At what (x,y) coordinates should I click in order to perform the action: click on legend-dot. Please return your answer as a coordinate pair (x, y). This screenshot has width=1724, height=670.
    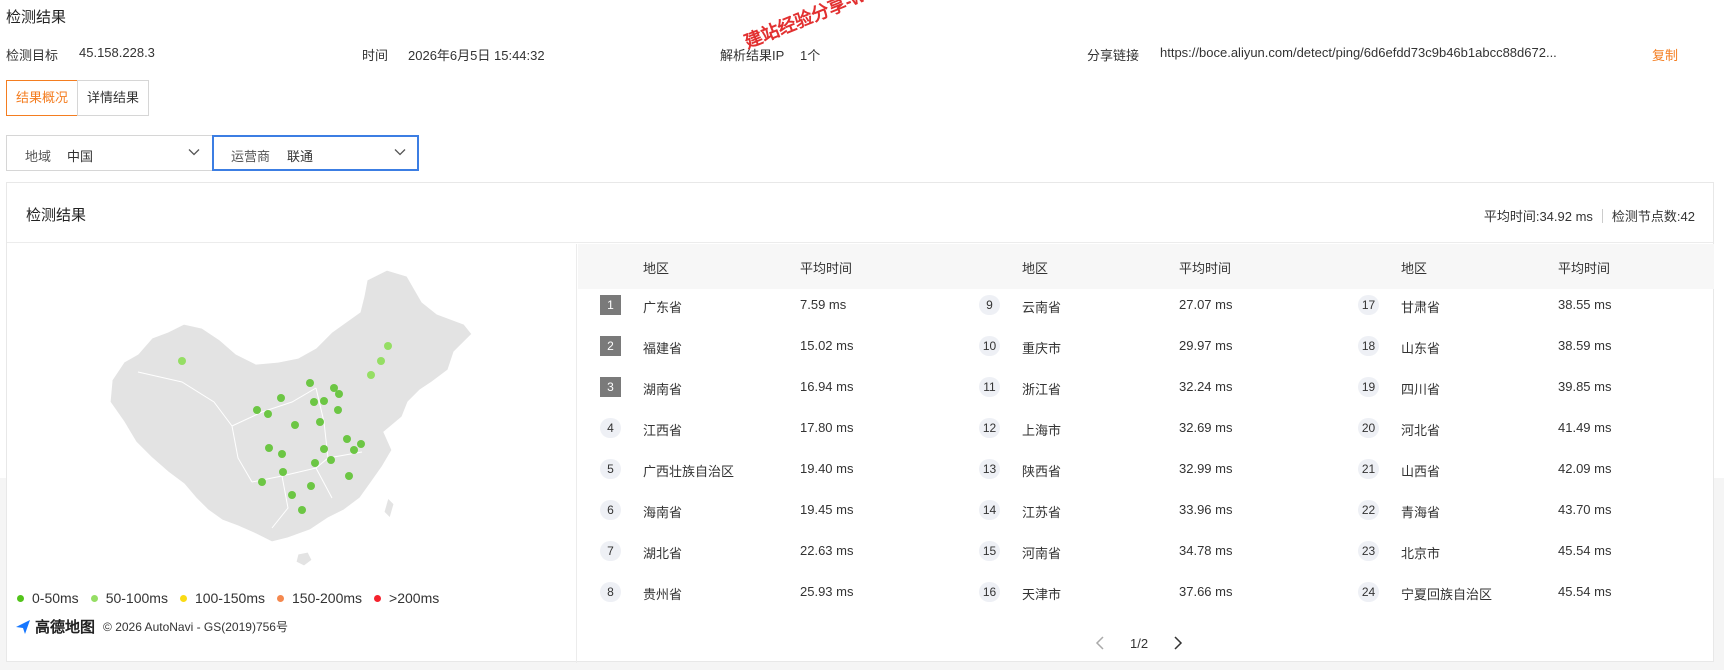
    Looking at the image, I should click on (280, 598).